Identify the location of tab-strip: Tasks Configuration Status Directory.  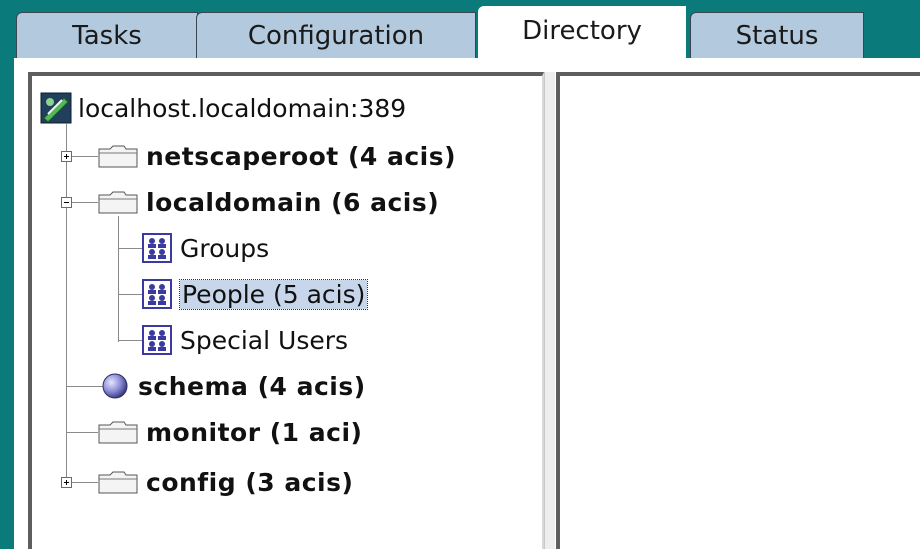
(460, 31).